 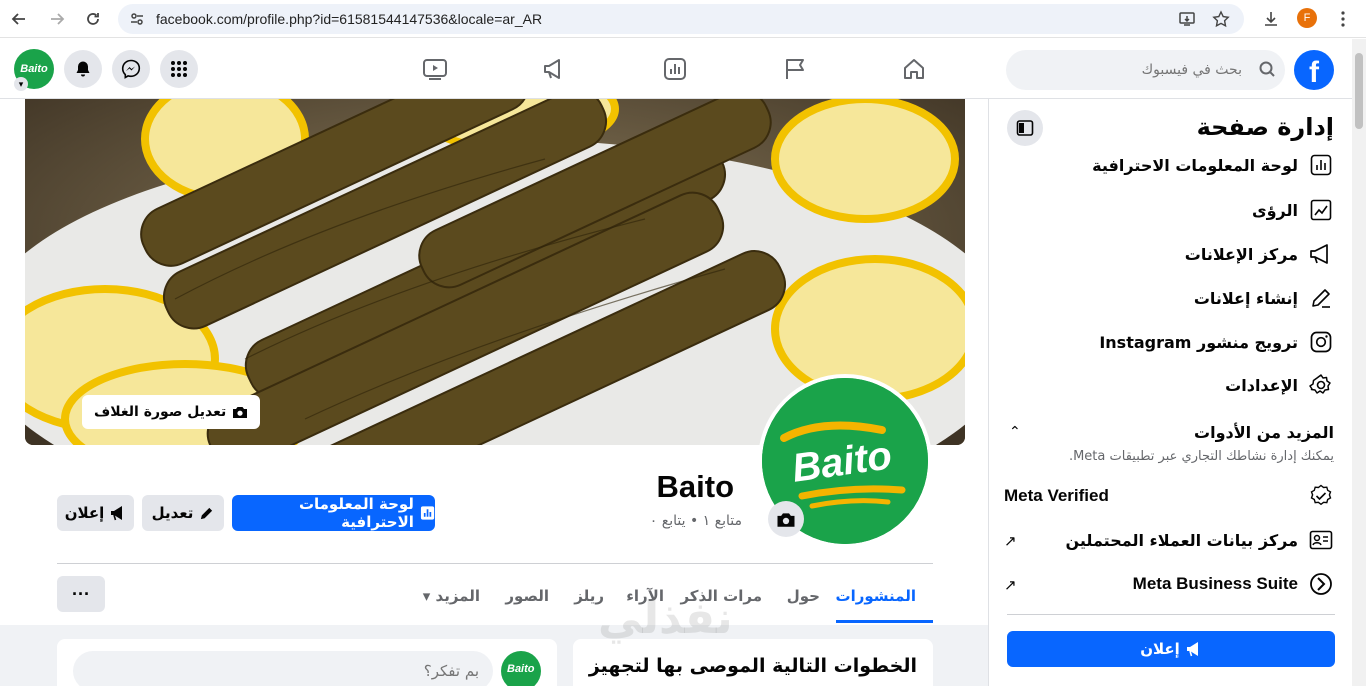 What do you see at coordinates (435, 69) in the screenshot?
I see `video-tab-icon` at bounding box center [435, 69].